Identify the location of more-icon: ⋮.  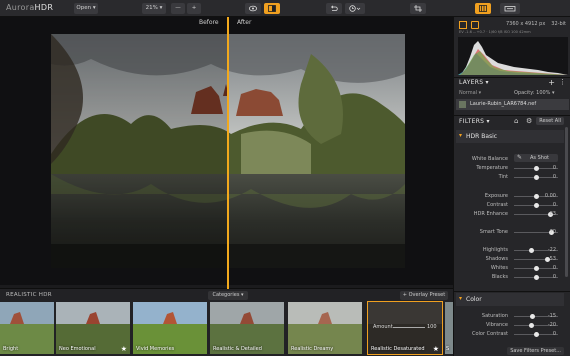
(562, 82).